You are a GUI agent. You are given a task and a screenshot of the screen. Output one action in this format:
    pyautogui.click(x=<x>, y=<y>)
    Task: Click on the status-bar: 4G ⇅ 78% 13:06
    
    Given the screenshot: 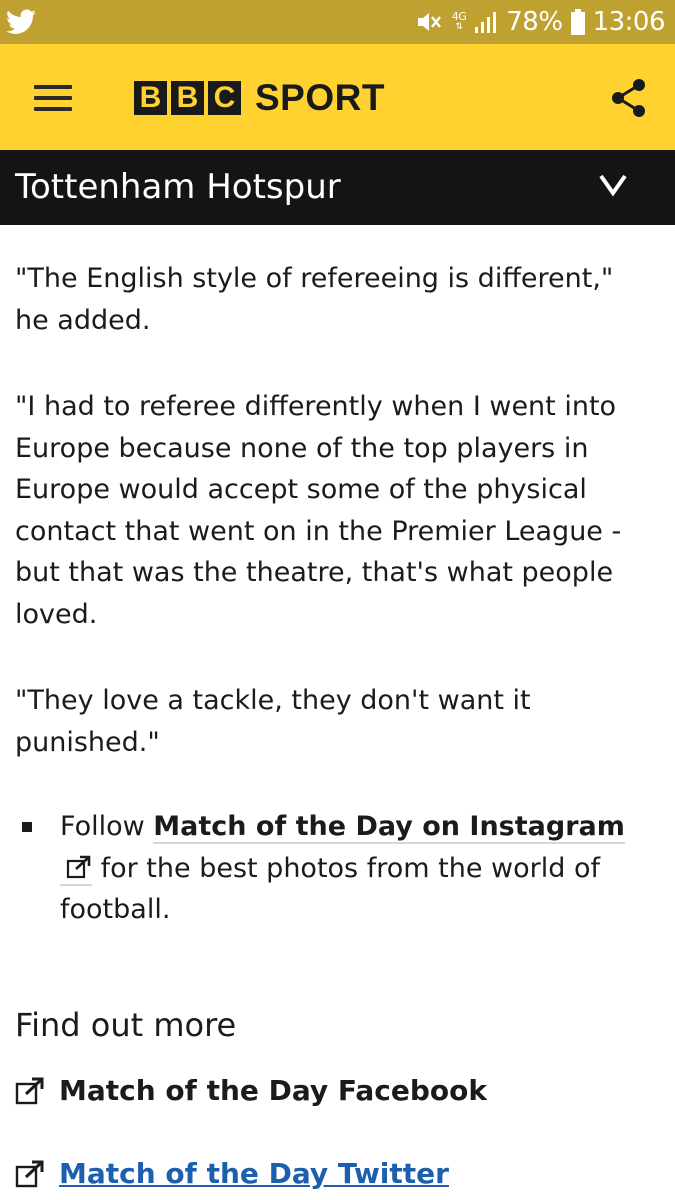 What is the action you would take?
    pyautogui.click(x=337, y=22)
    